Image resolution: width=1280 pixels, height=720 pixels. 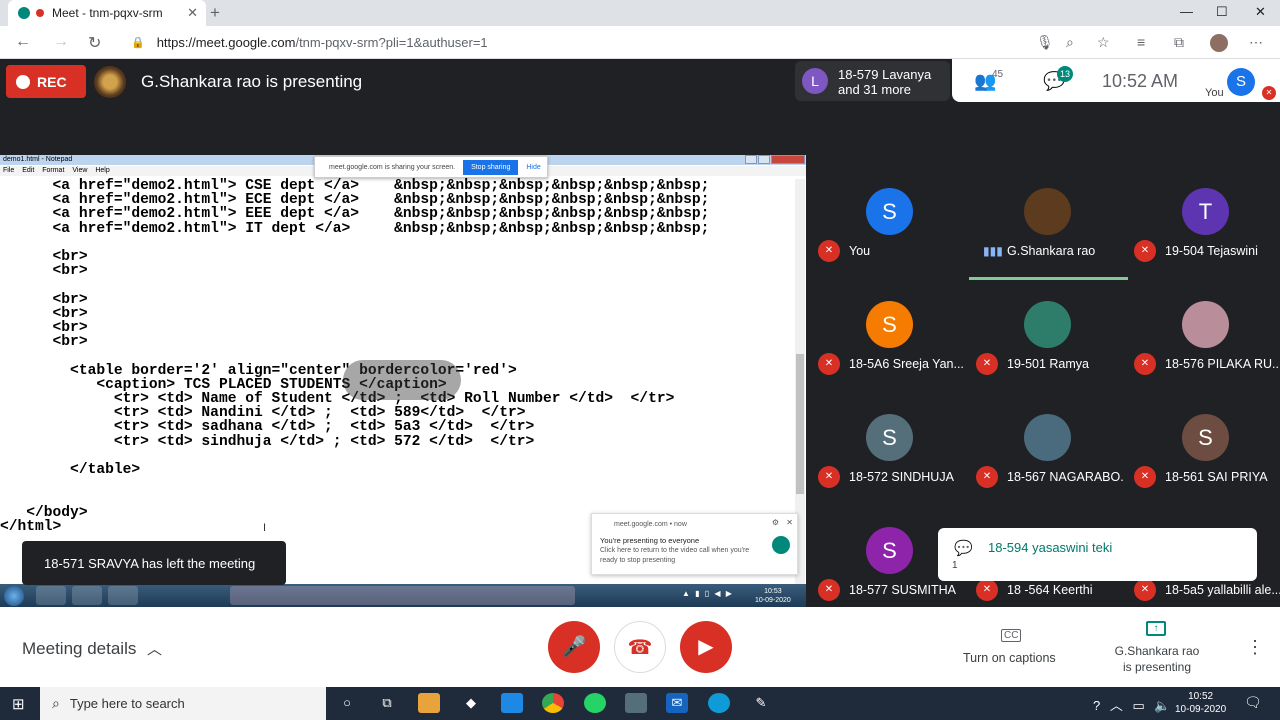 What do you see at coordinates (884, 82) in the screenshot?
I see `joined-text: 18-579 Lavanya and 31 more` at bounding box center [884, 82].